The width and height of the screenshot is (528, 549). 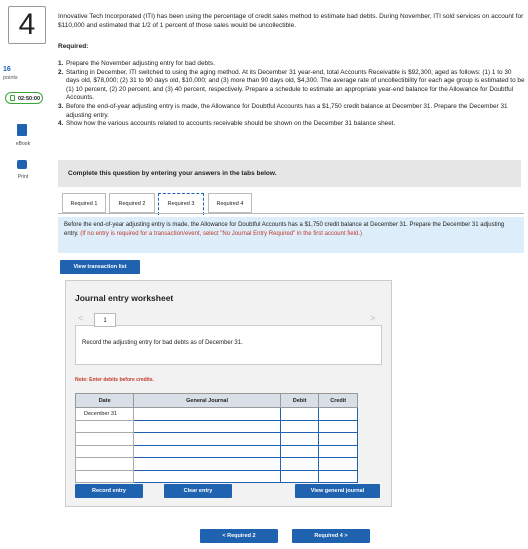 What do you see at coordinates (207, 400) in the screenshot?
I see `col-general-journal: General Journal` at bounding box center [207, 400].